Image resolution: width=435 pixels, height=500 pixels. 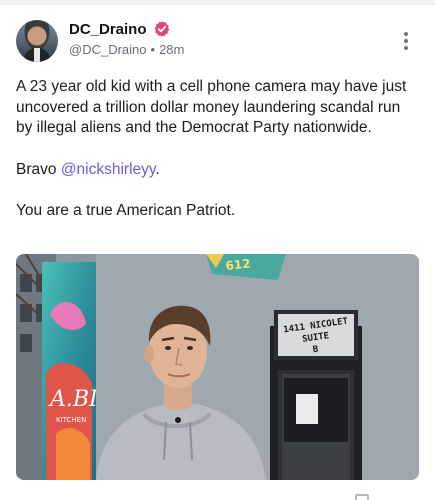 I want to click on author-display-name: DC_Draino, so click(x=108, y=29).